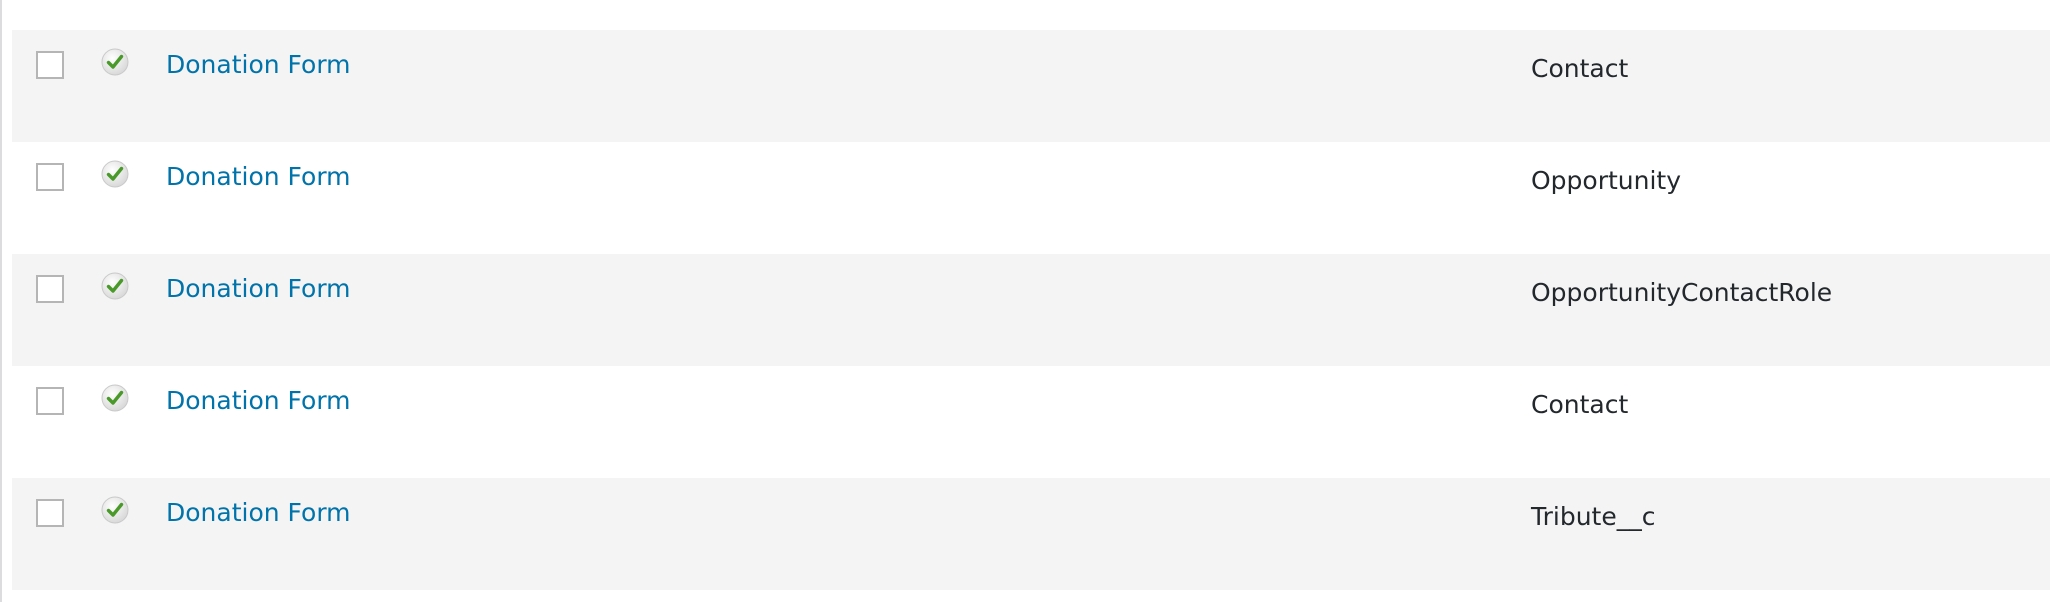  What do you see at coordinates (1593, 516) in the screenshot?
I see `object-name: Tribute__c` at bounding box center [1593, 516].